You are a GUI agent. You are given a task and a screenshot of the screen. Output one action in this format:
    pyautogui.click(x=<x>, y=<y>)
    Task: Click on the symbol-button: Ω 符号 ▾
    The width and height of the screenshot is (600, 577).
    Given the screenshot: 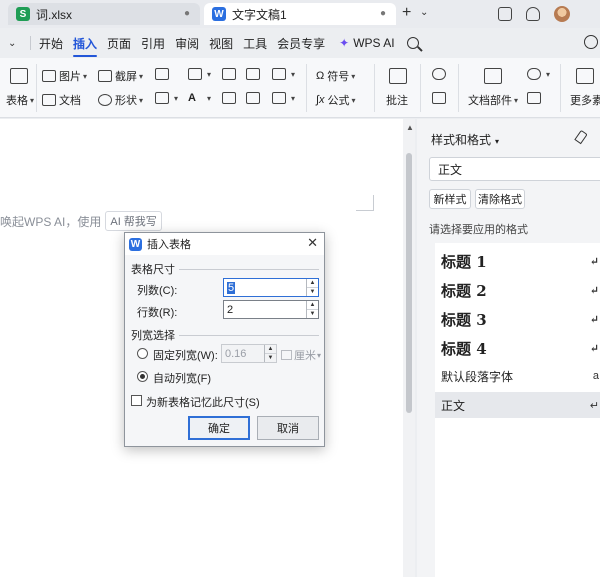 What is the action you would take?
    pyautogui.click(x=335, y=76)
    